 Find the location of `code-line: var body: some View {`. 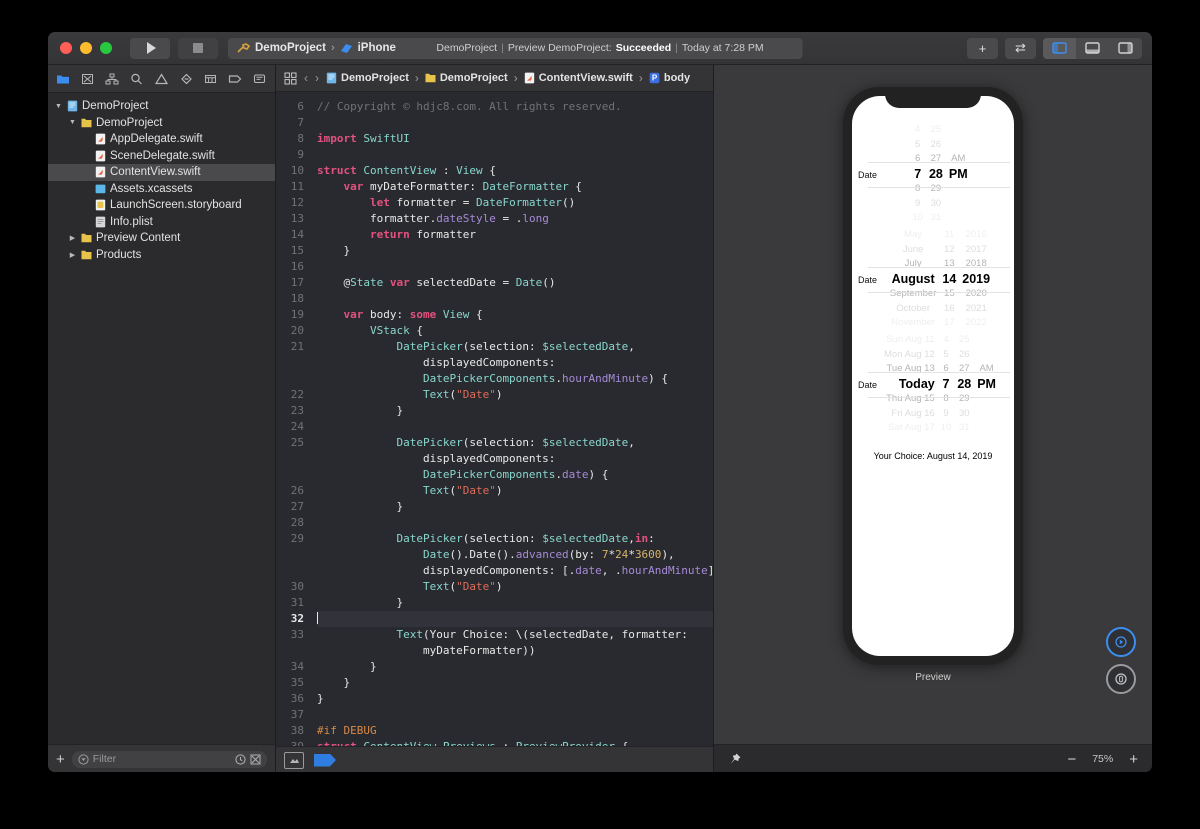

code-line: var body: some View { is located at coordinates (515, 315).